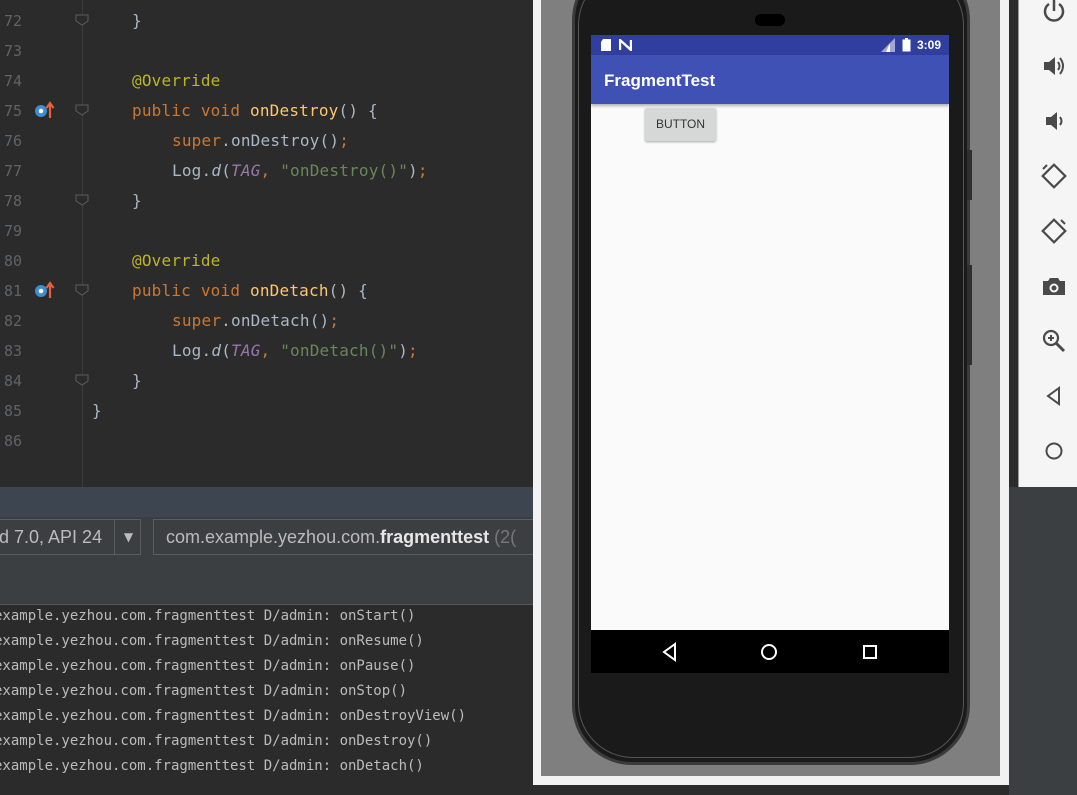  I want to click on code-line: 72}, so click(266, 20).